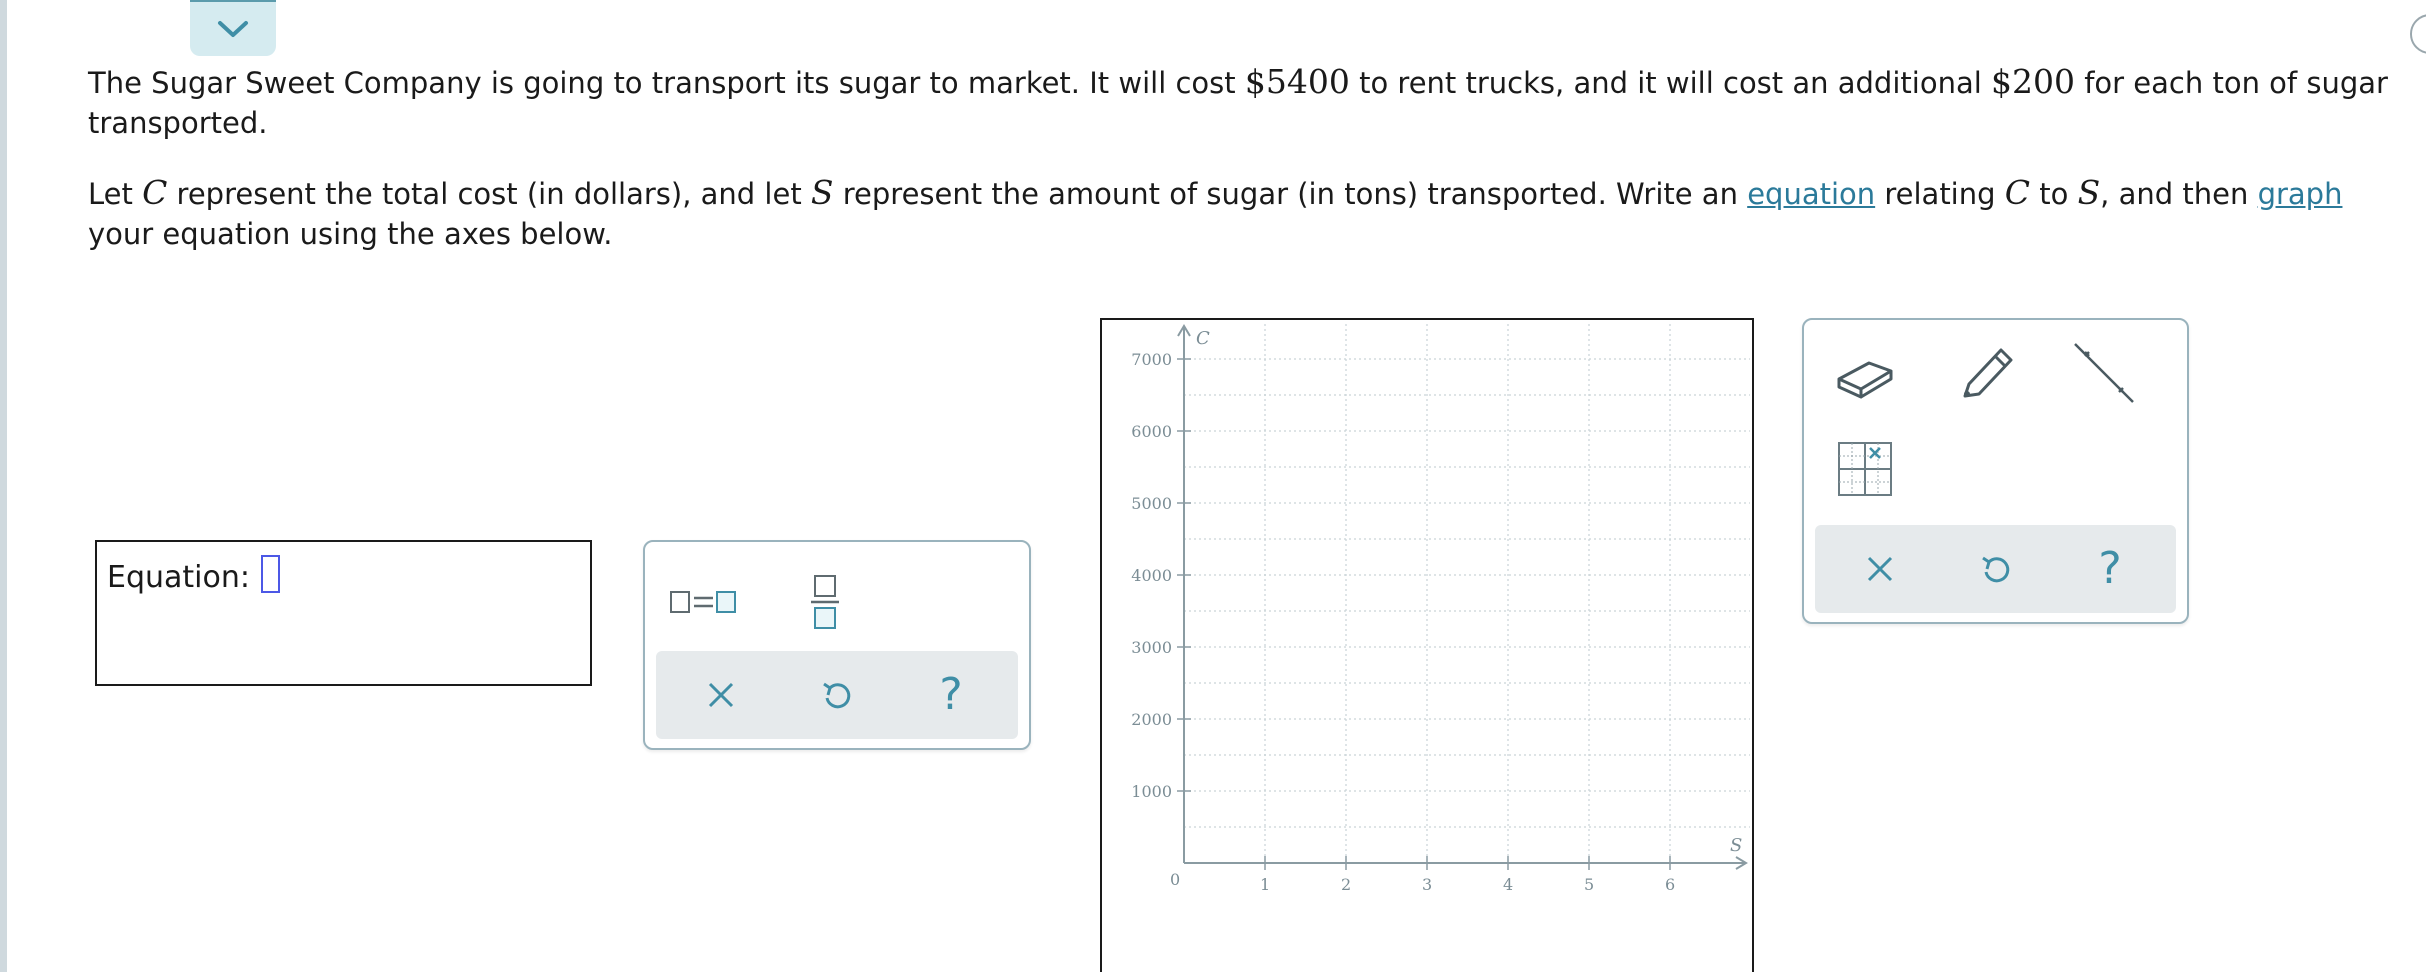 The image size is (2426, 974). I want to click on per-ton-cost-value: $200, so click(2033, 81).